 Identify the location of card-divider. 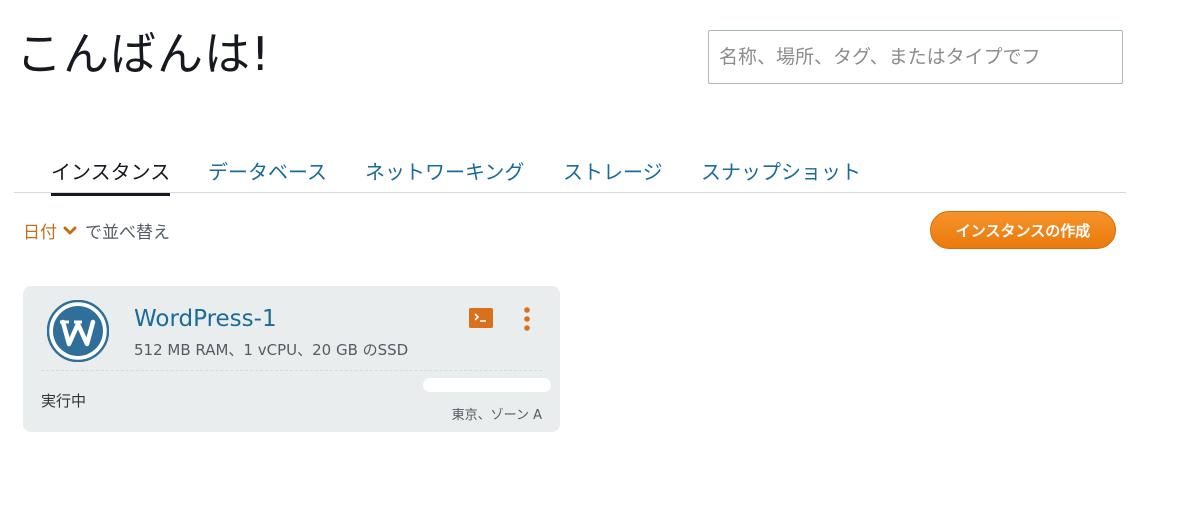
(291, 370).